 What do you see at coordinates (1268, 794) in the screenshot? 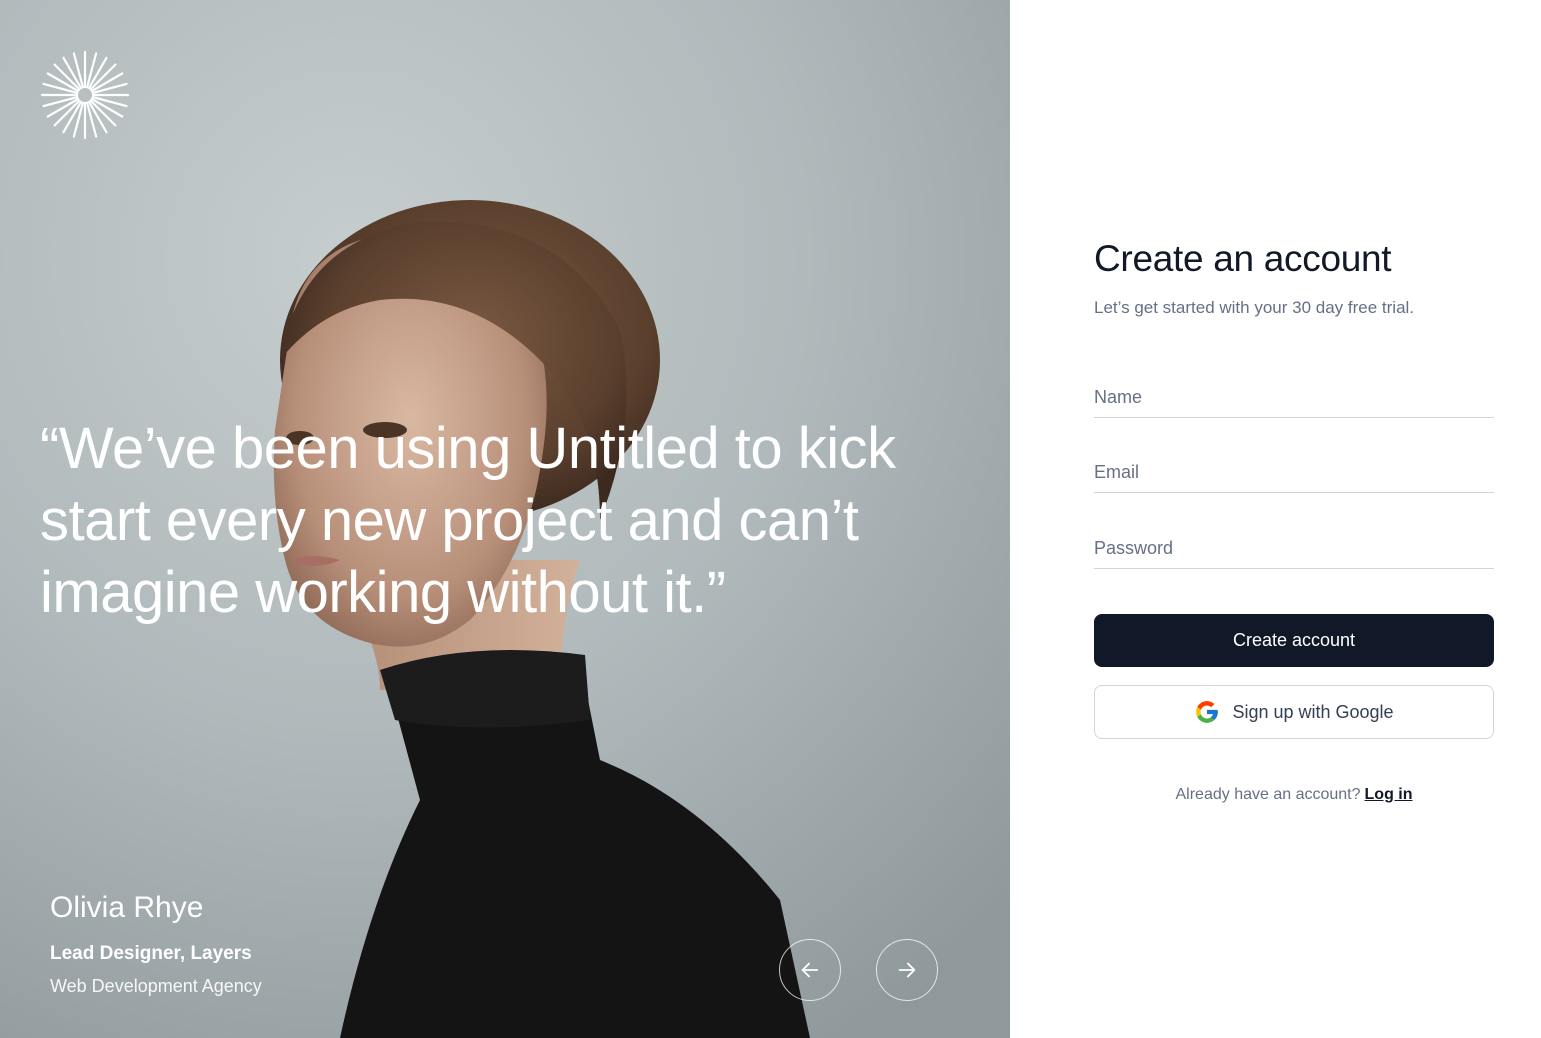
I see `login-prompt-text: Already have an account?` at bounding box center [1268, 794].